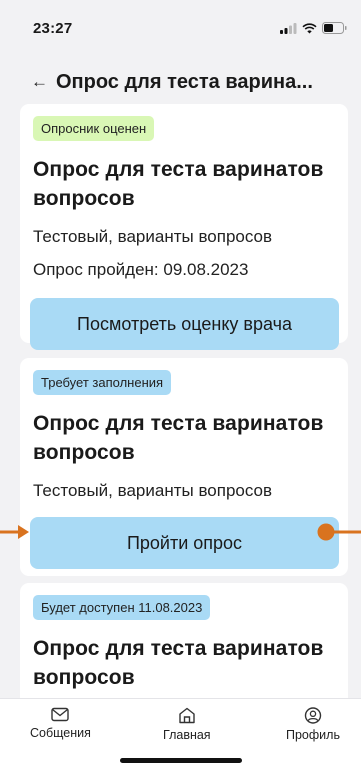 The height and width of the screenshot is (772, 361). I want to click on status-badge: Будет доступен 11.08.2023, so click(122, 607).